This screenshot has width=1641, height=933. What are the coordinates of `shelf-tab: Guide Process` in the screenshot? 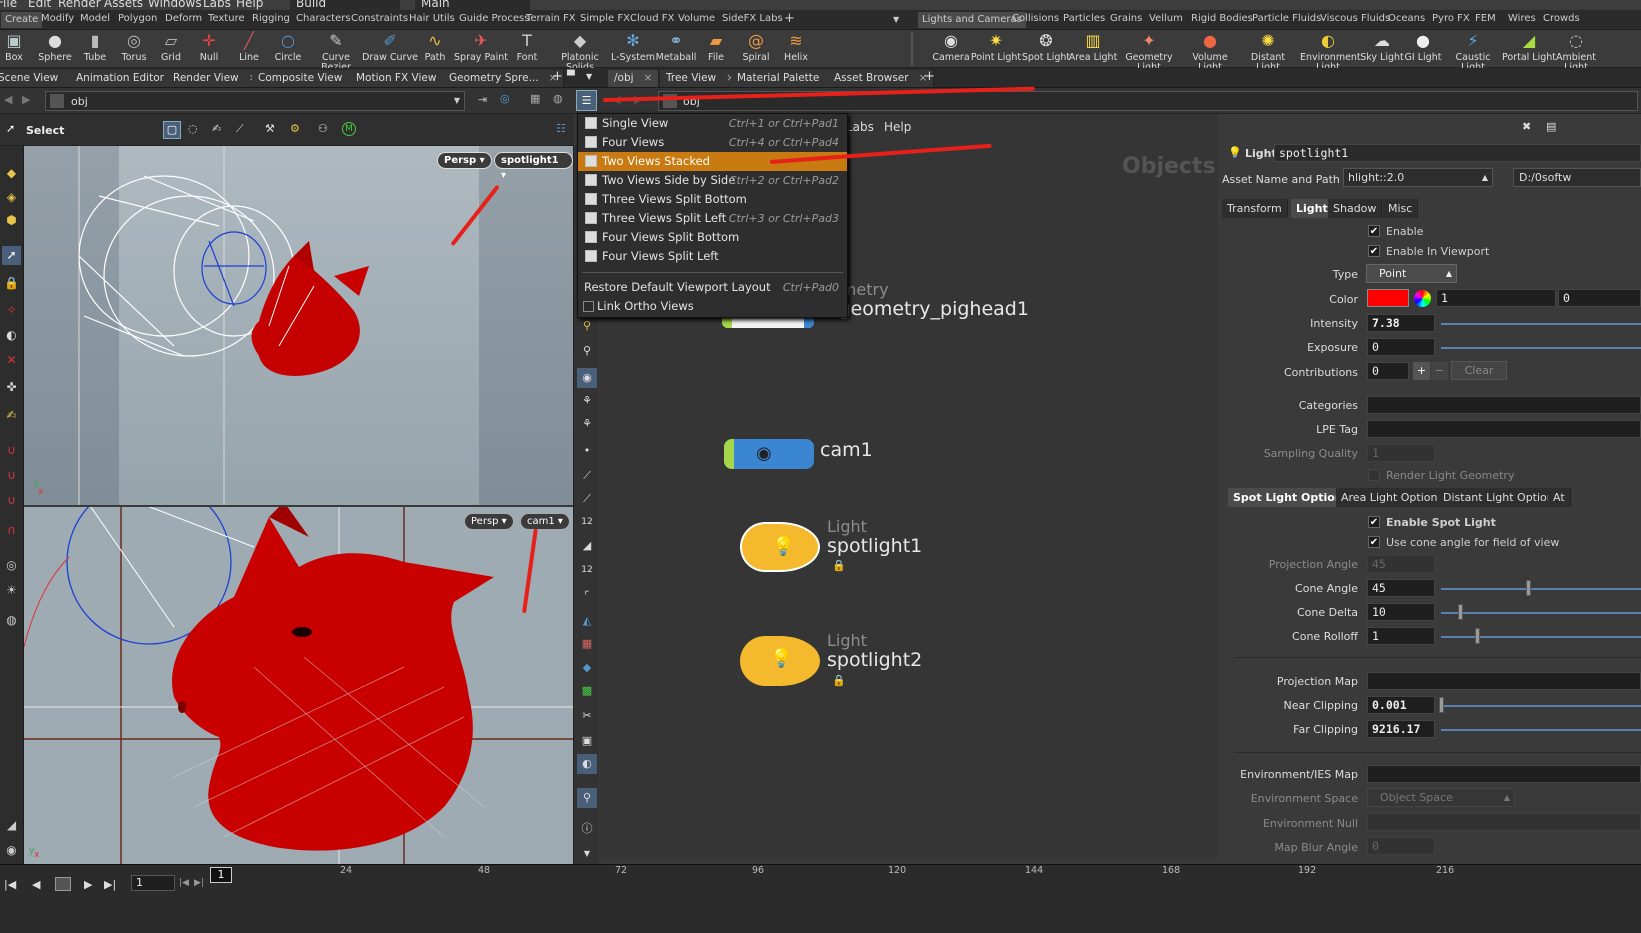 It's located at (494, 18).